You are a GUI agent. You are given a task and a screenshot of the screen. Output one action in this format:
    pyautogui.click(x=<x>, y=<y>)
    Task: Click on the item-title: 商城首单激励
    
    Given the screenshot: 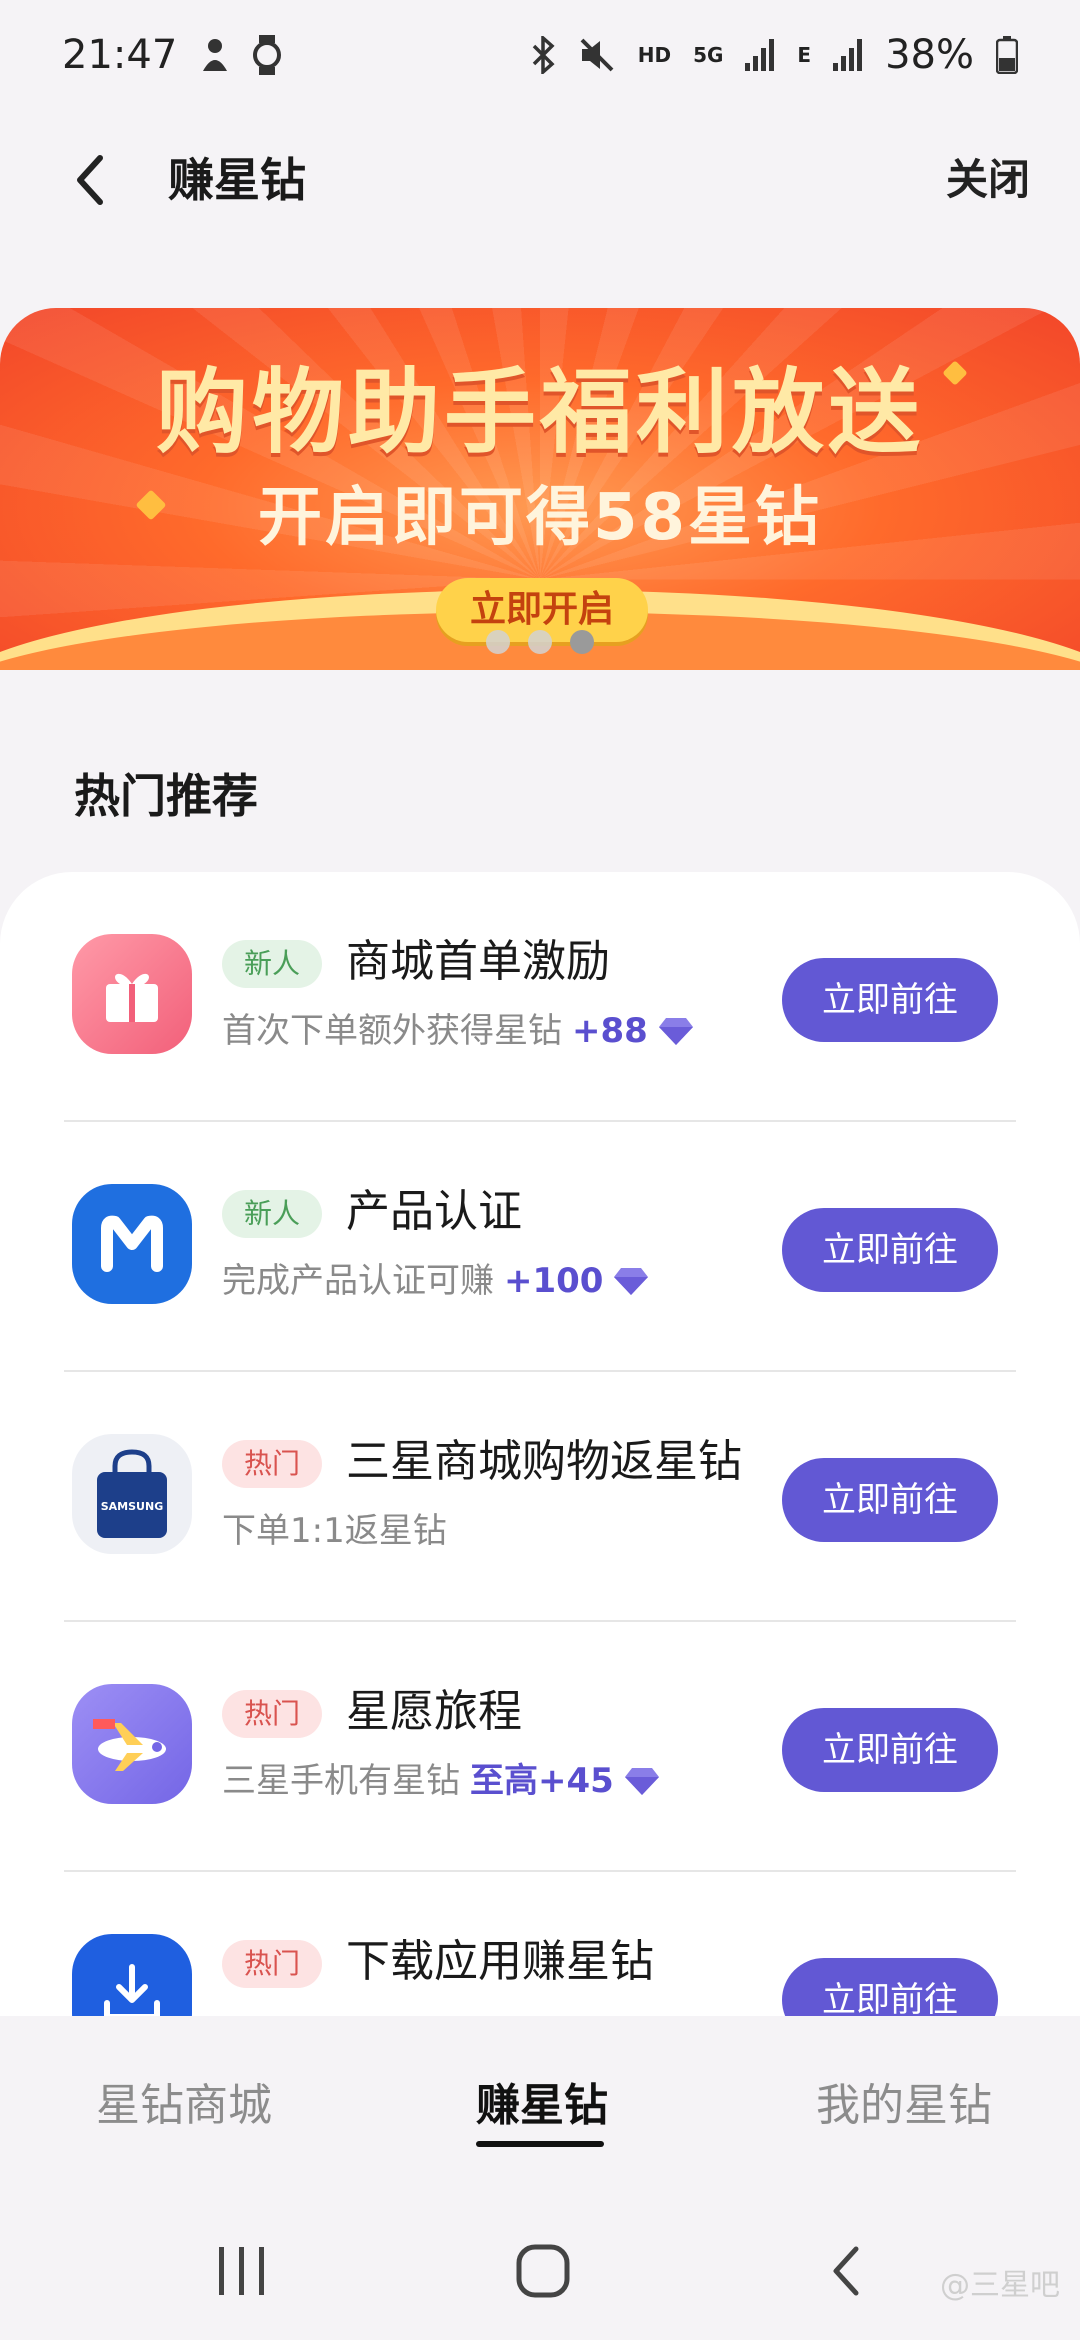 What is the action you would take?
    pyautogui.click(x=478, y=961)
    